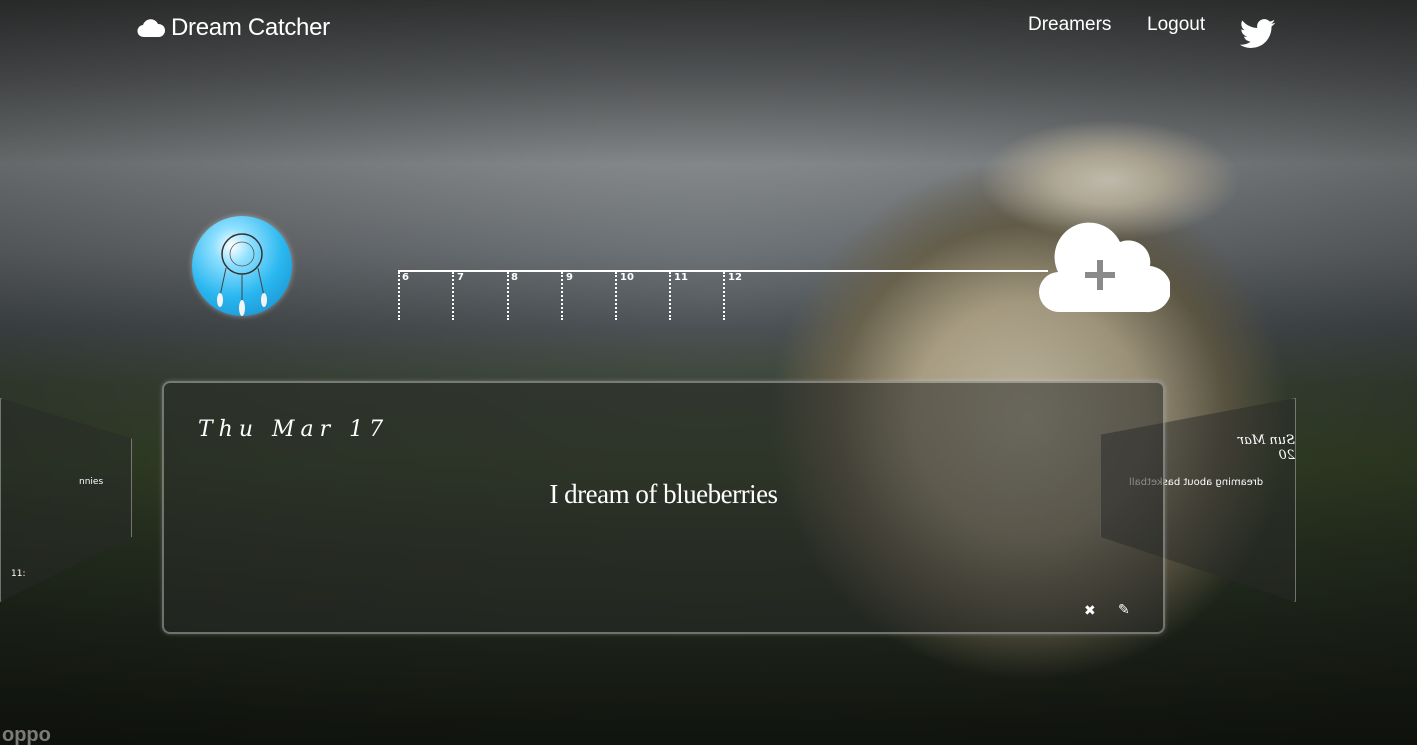 This screenshot has height=747, width=1417. Describe the element at coordinates (460, 277) in the screenshot. I see `timeline-tick-label: 7` at that location.